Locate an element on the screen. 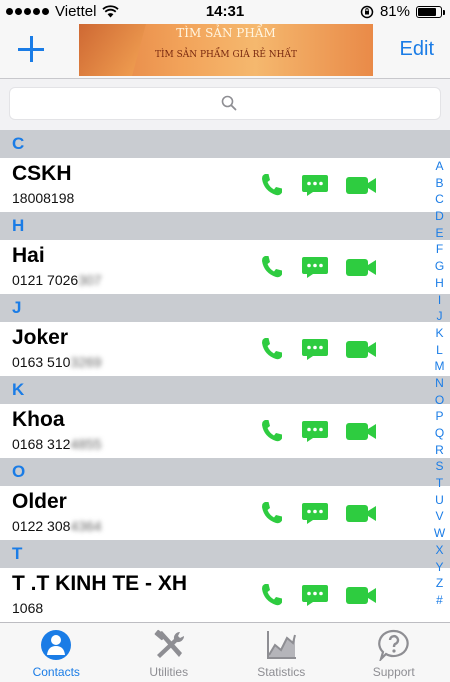 The image size is (450, 682). battery-percent: 81% is located at coordinates (394, 11).